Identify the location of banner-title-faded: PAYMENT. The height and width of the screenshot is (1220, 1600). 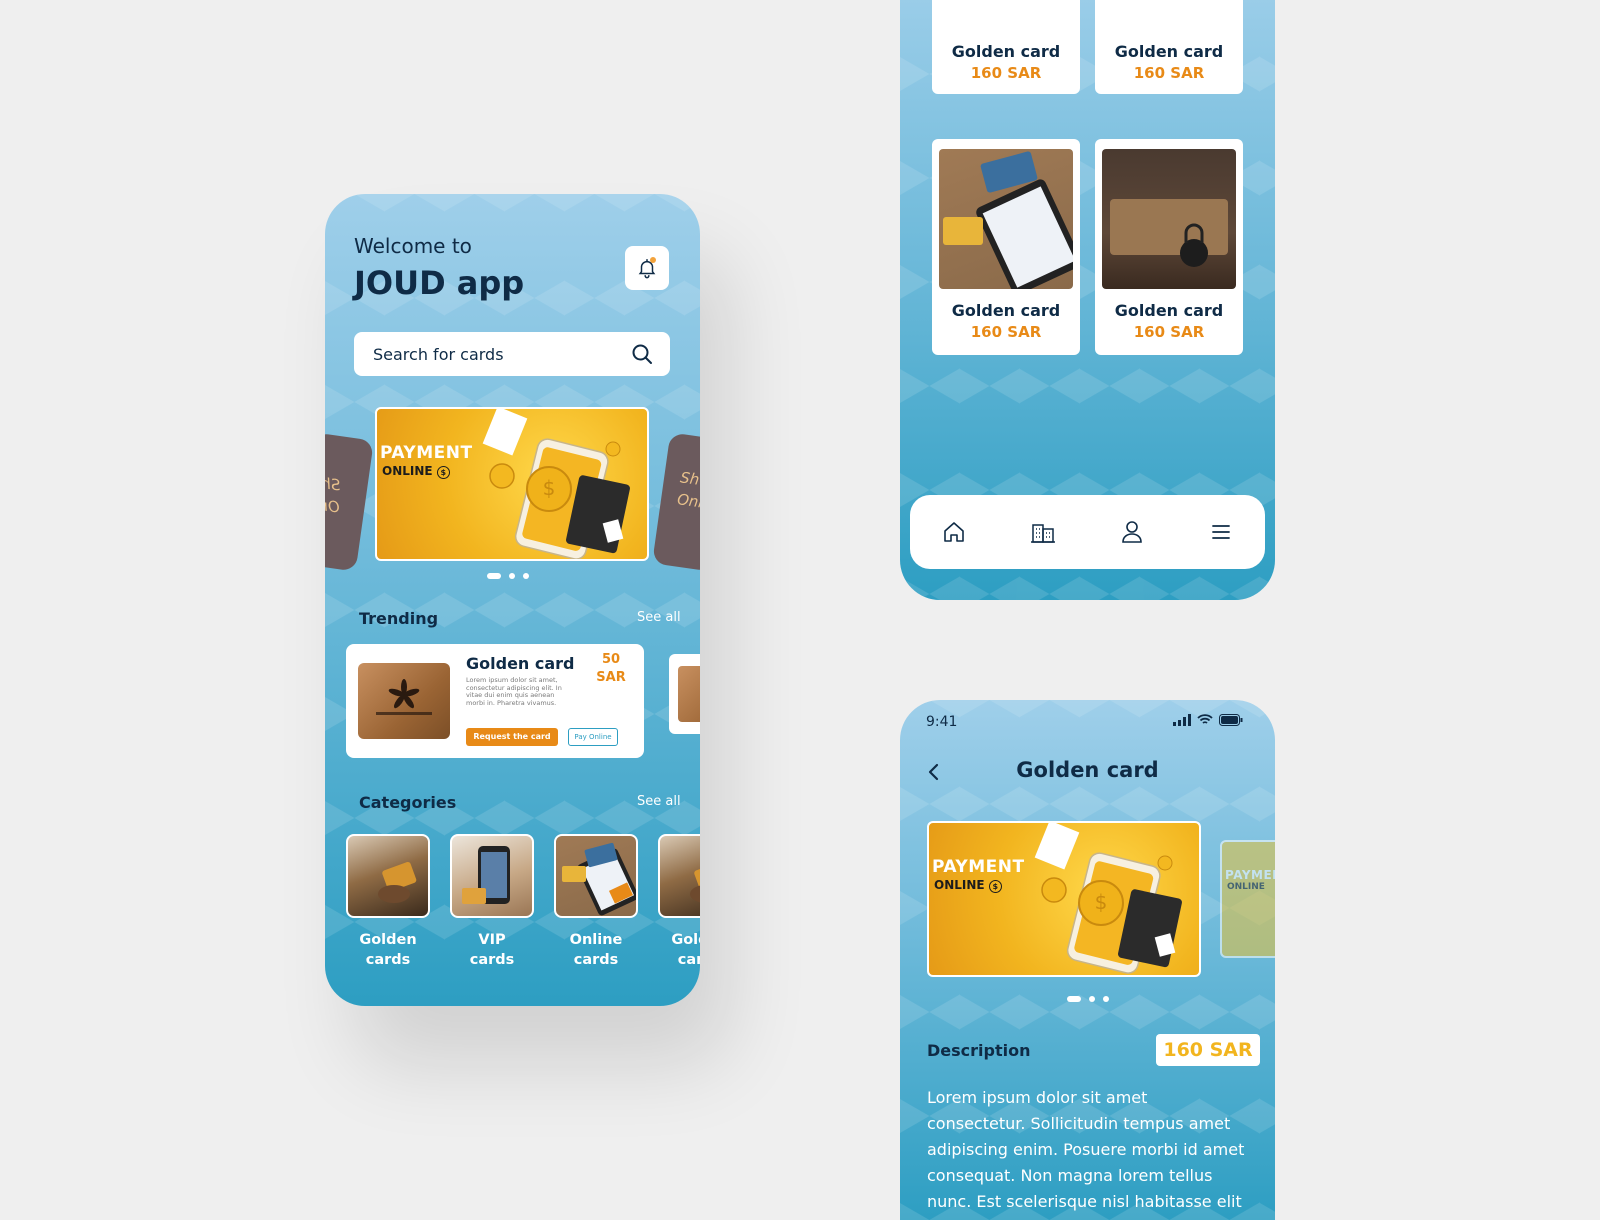
(1250, 875).